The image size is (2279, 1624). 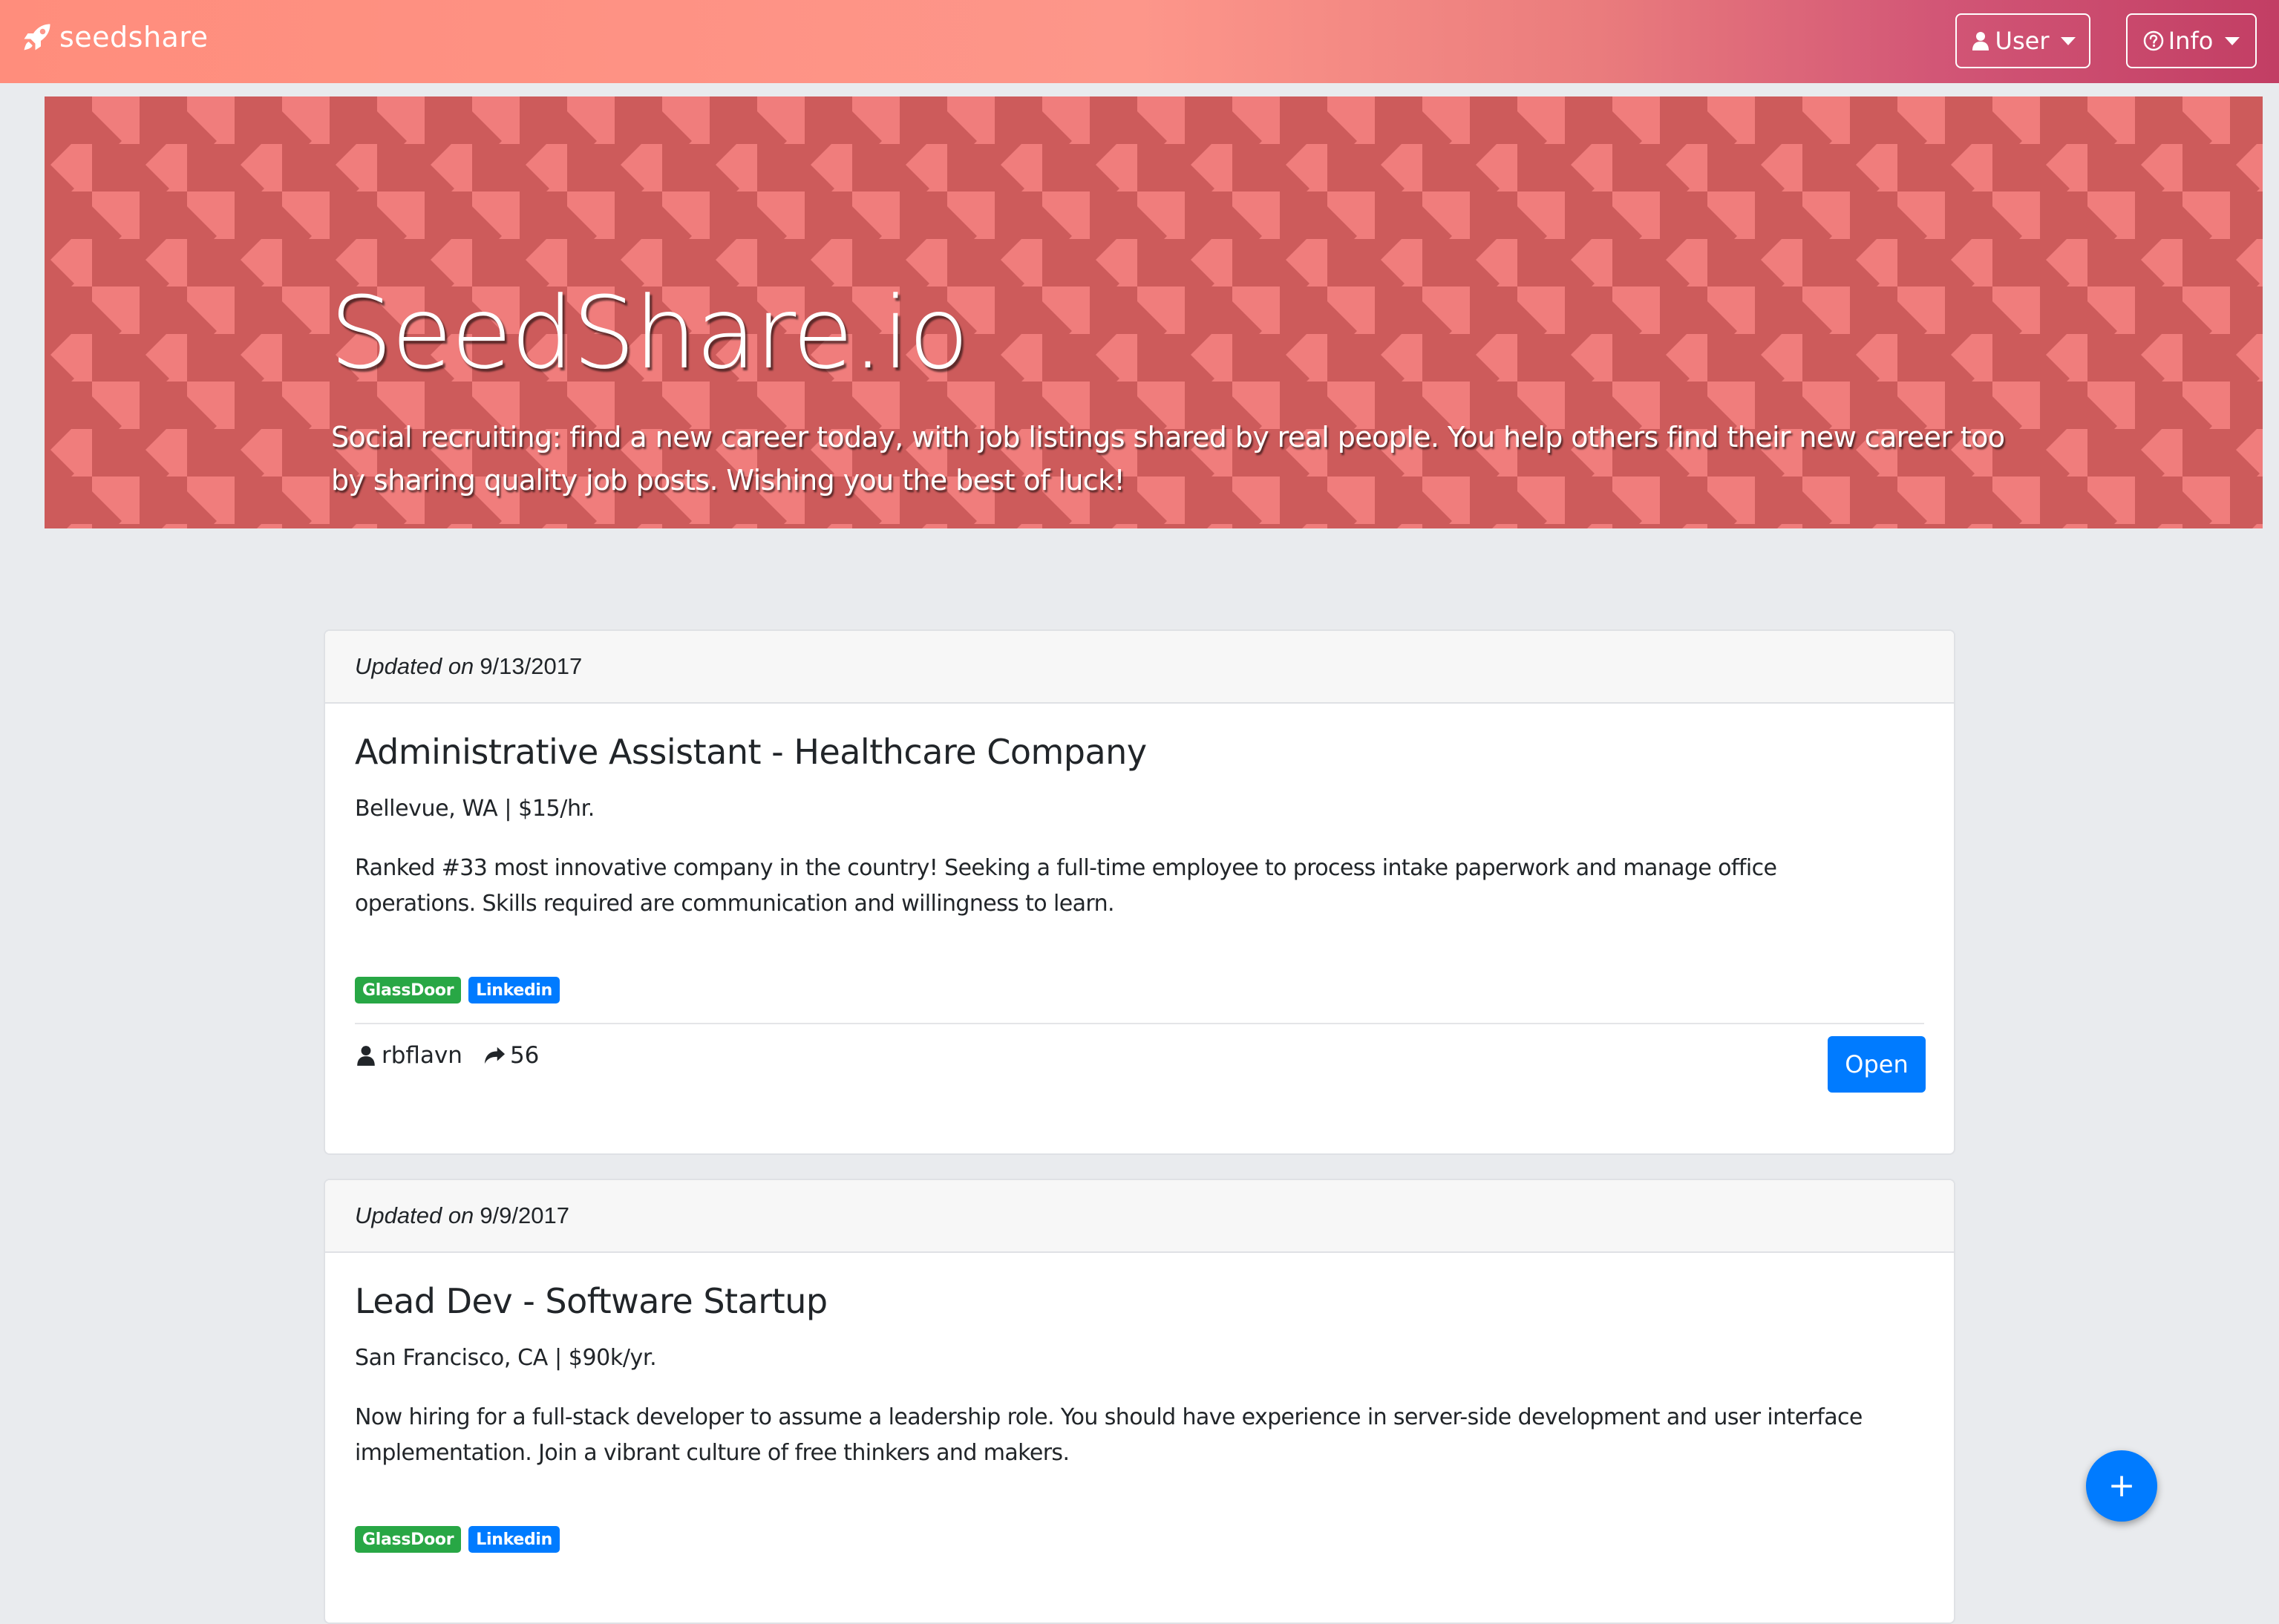 I want to click on user-menu-label: User, so click(x=2022, y=41).